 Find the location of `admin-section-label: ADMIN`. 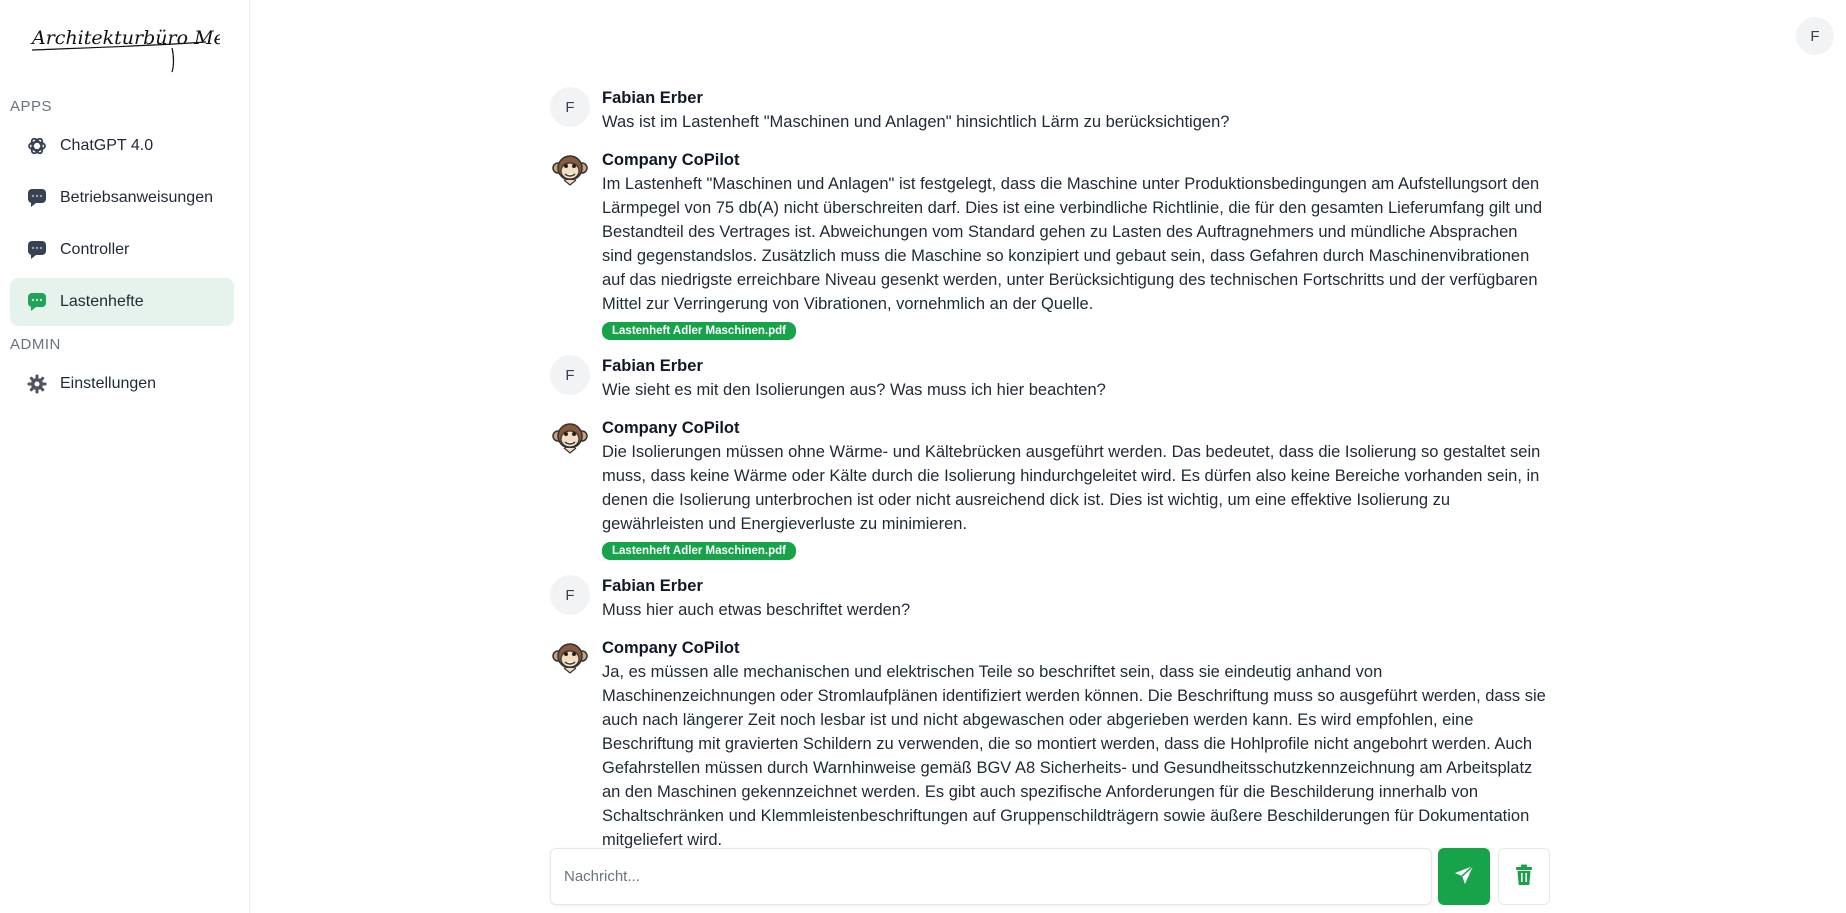

admin-section-label: ADMIN is located at coordinates (35, 344).